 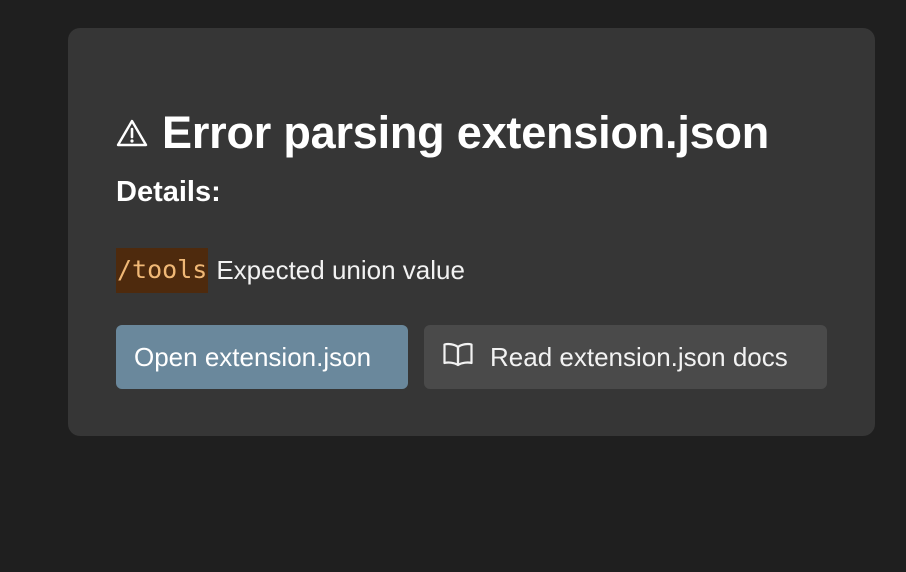 What do you see at coordinates (639, 356) in the screenshot?
I see `read-docs-label: Read extension.json docs` at bounding box center [639, 356].